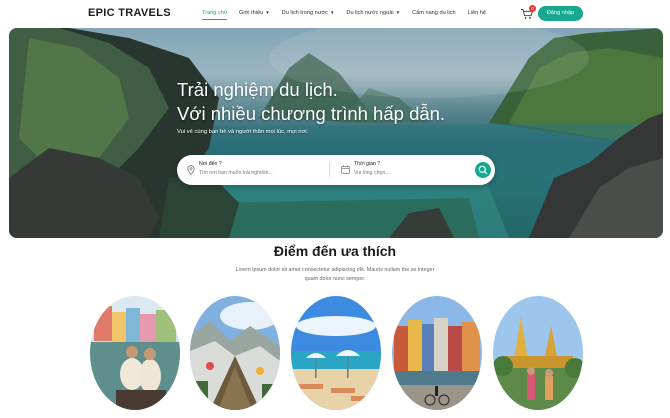  I want to click on site-logo: EPIC TRAVELS, so click(129, 13).